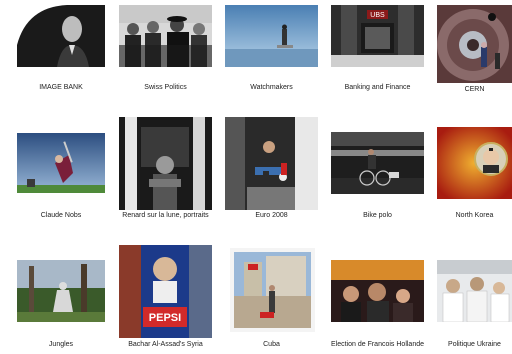  Describe the element at coordinates (474, 163) in the screenshot. I see `thumbnail-north-korea` at that location.